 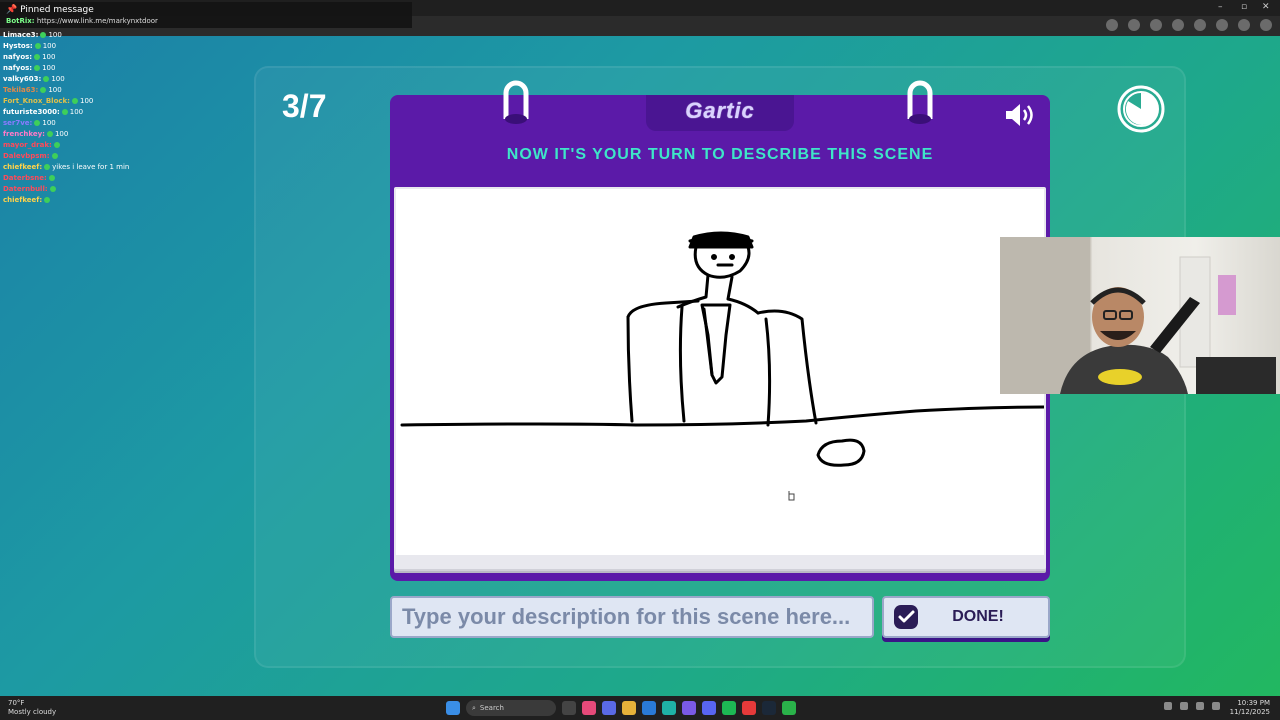 I want to click on chat-username: mayor_drak:, so click(x=27, y=145).